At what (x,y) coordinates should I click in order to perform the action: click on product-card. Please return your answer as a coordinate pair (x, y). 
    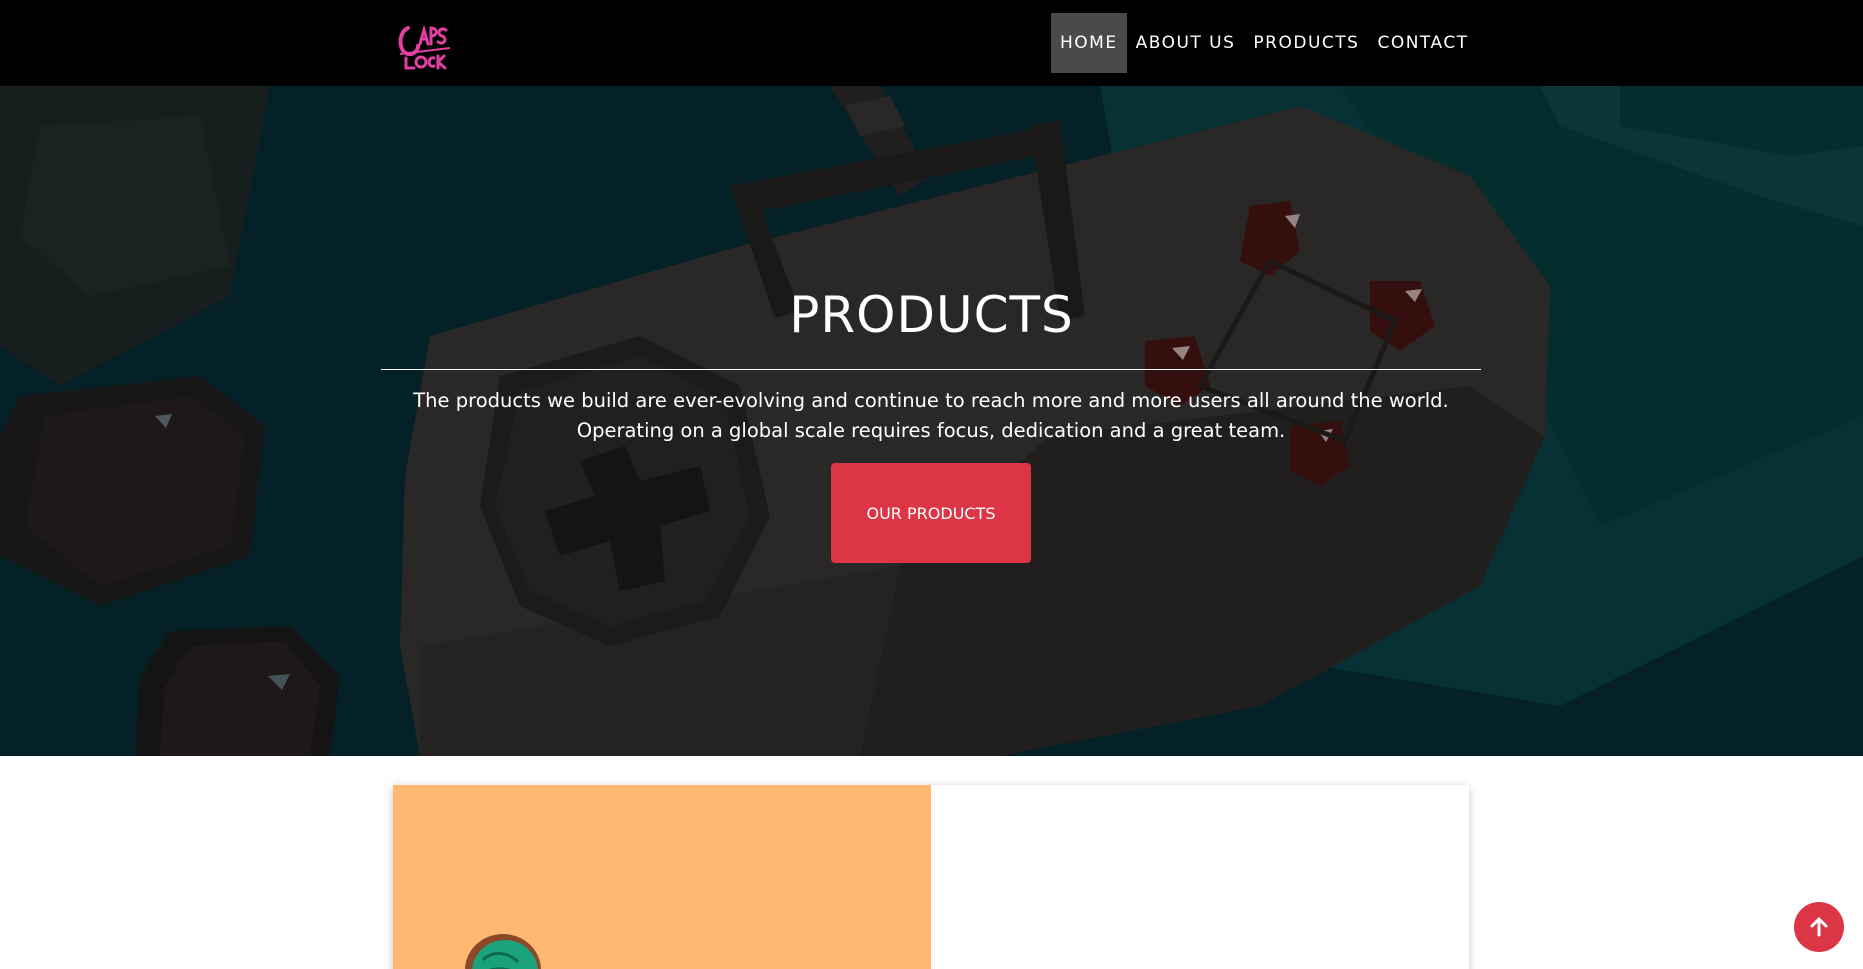
    Looking at the image, I should click on (931, 877).